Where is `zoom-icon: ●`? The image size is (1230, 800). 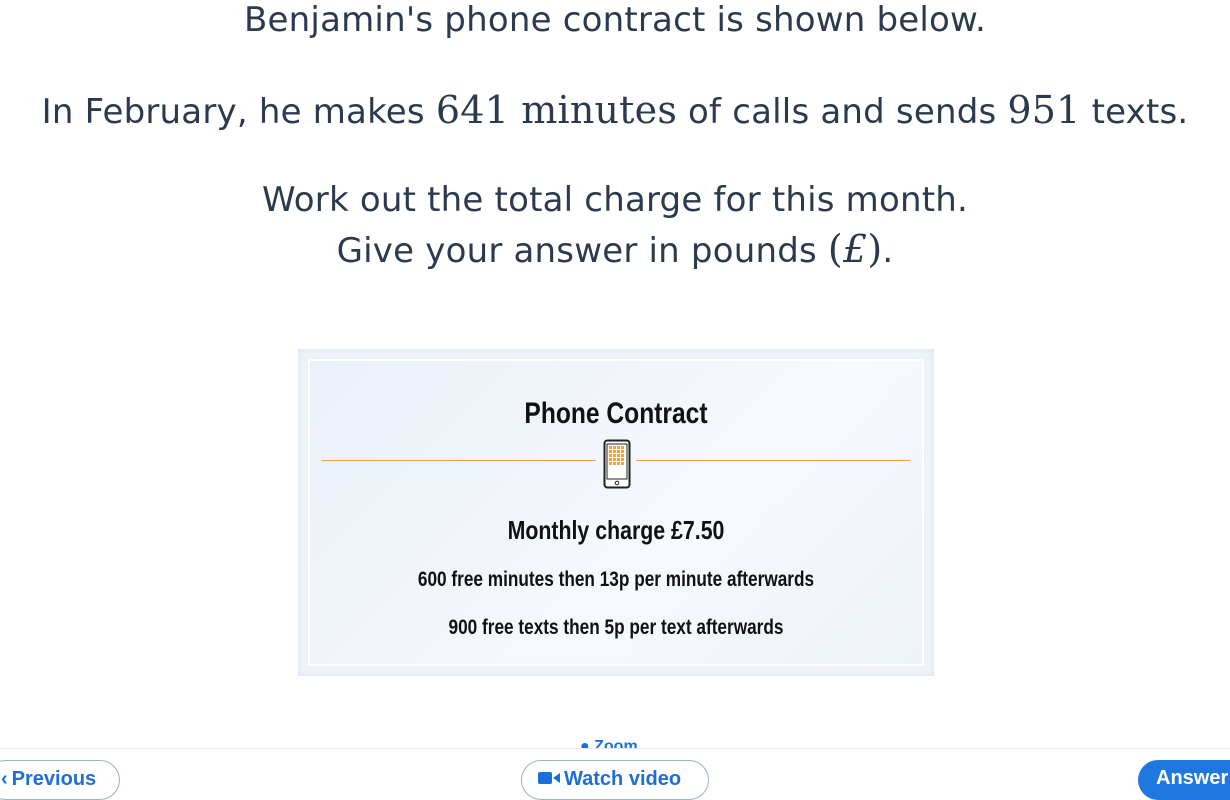
zoom-icon: ● is located at coordinates (585, 743).